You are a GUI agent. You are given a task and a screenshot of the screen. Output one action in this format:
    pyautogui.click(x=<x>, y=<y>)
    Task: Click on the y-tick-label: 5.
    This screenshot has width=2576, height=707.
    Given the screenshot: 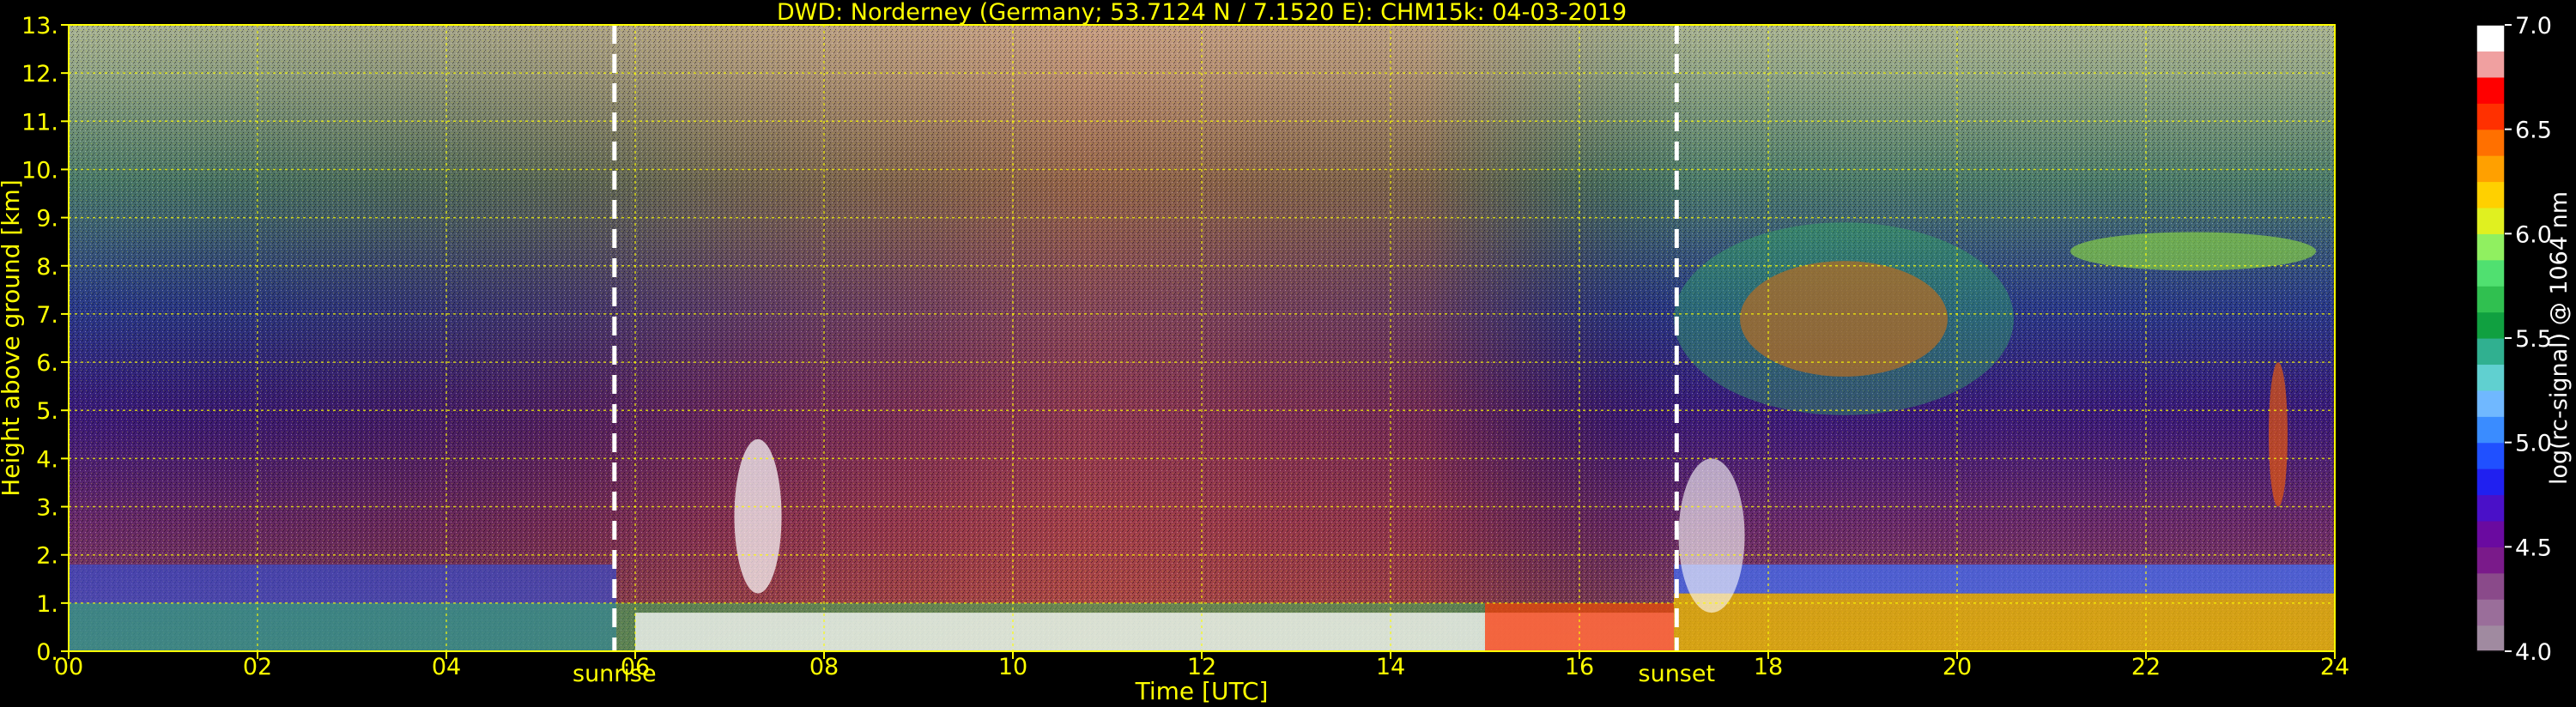 What is the action you would take?
    pyautogui.click(x=47, y=411)
    